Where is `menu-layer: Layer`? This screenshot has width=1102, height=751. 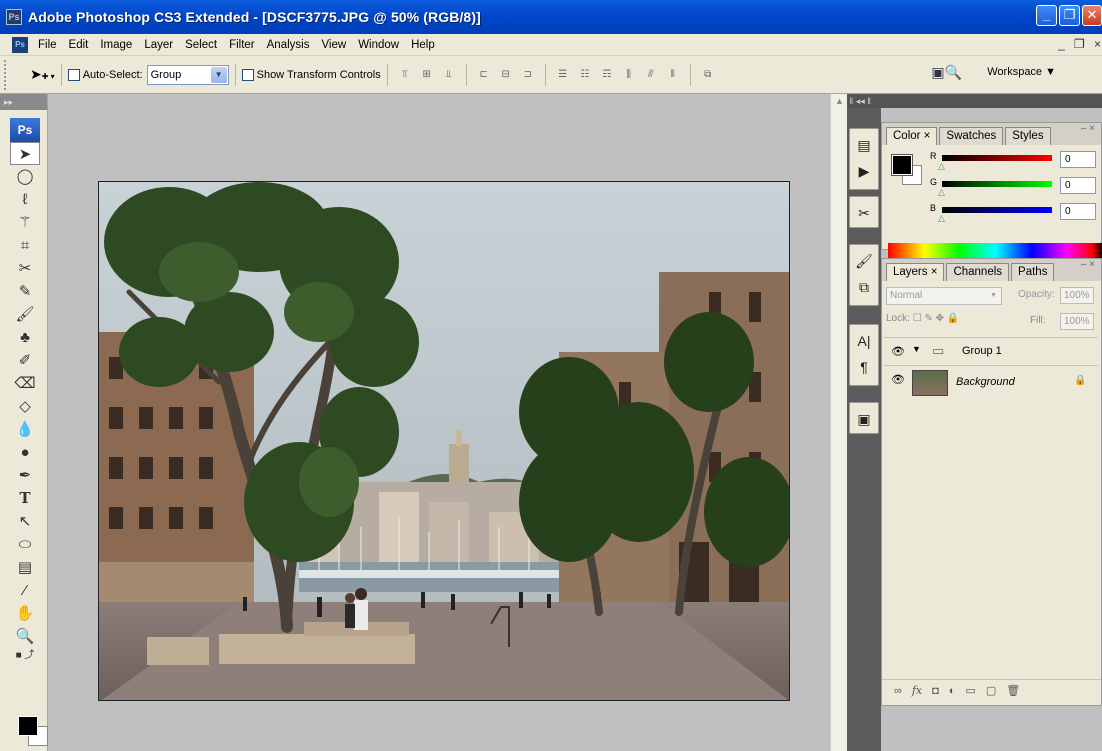 menu-layer: Layer is located at coordinates (158, 45).